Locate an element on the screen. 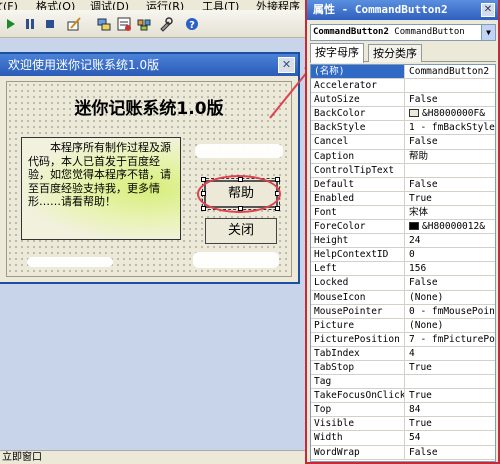  run-icon is located at coordinates (10, 24).